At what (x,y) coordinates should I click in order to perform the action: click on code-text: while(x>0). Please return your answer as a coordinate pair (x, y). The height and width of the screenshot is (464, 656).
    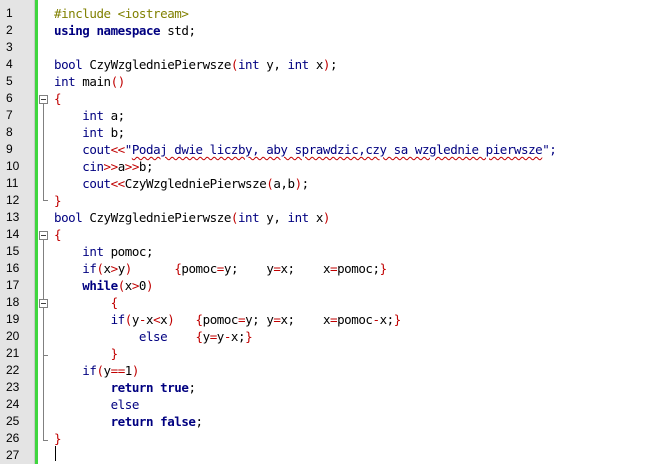
    Looking at the image, I should click on (103, 285).